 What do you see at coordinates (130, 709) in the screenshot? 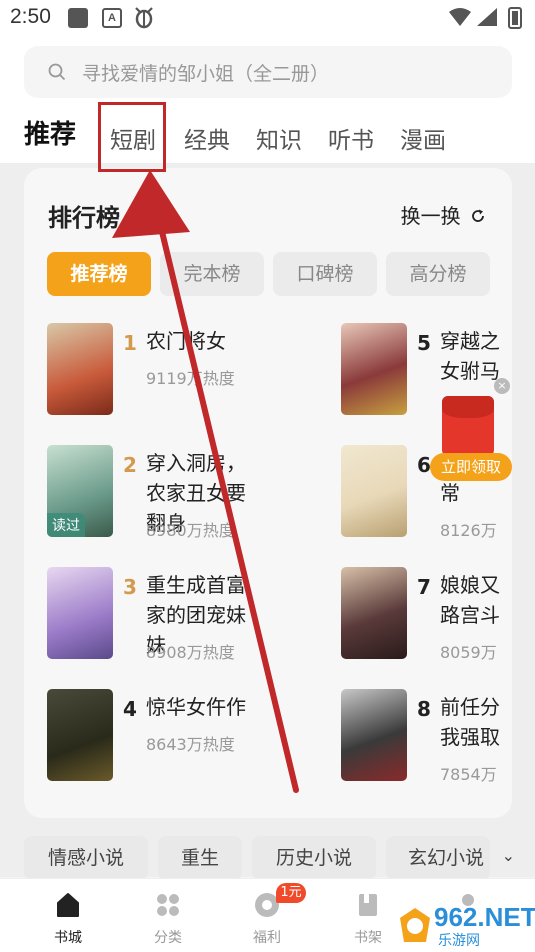
I see `book-rank: 4` at bounding box center [130, 709].